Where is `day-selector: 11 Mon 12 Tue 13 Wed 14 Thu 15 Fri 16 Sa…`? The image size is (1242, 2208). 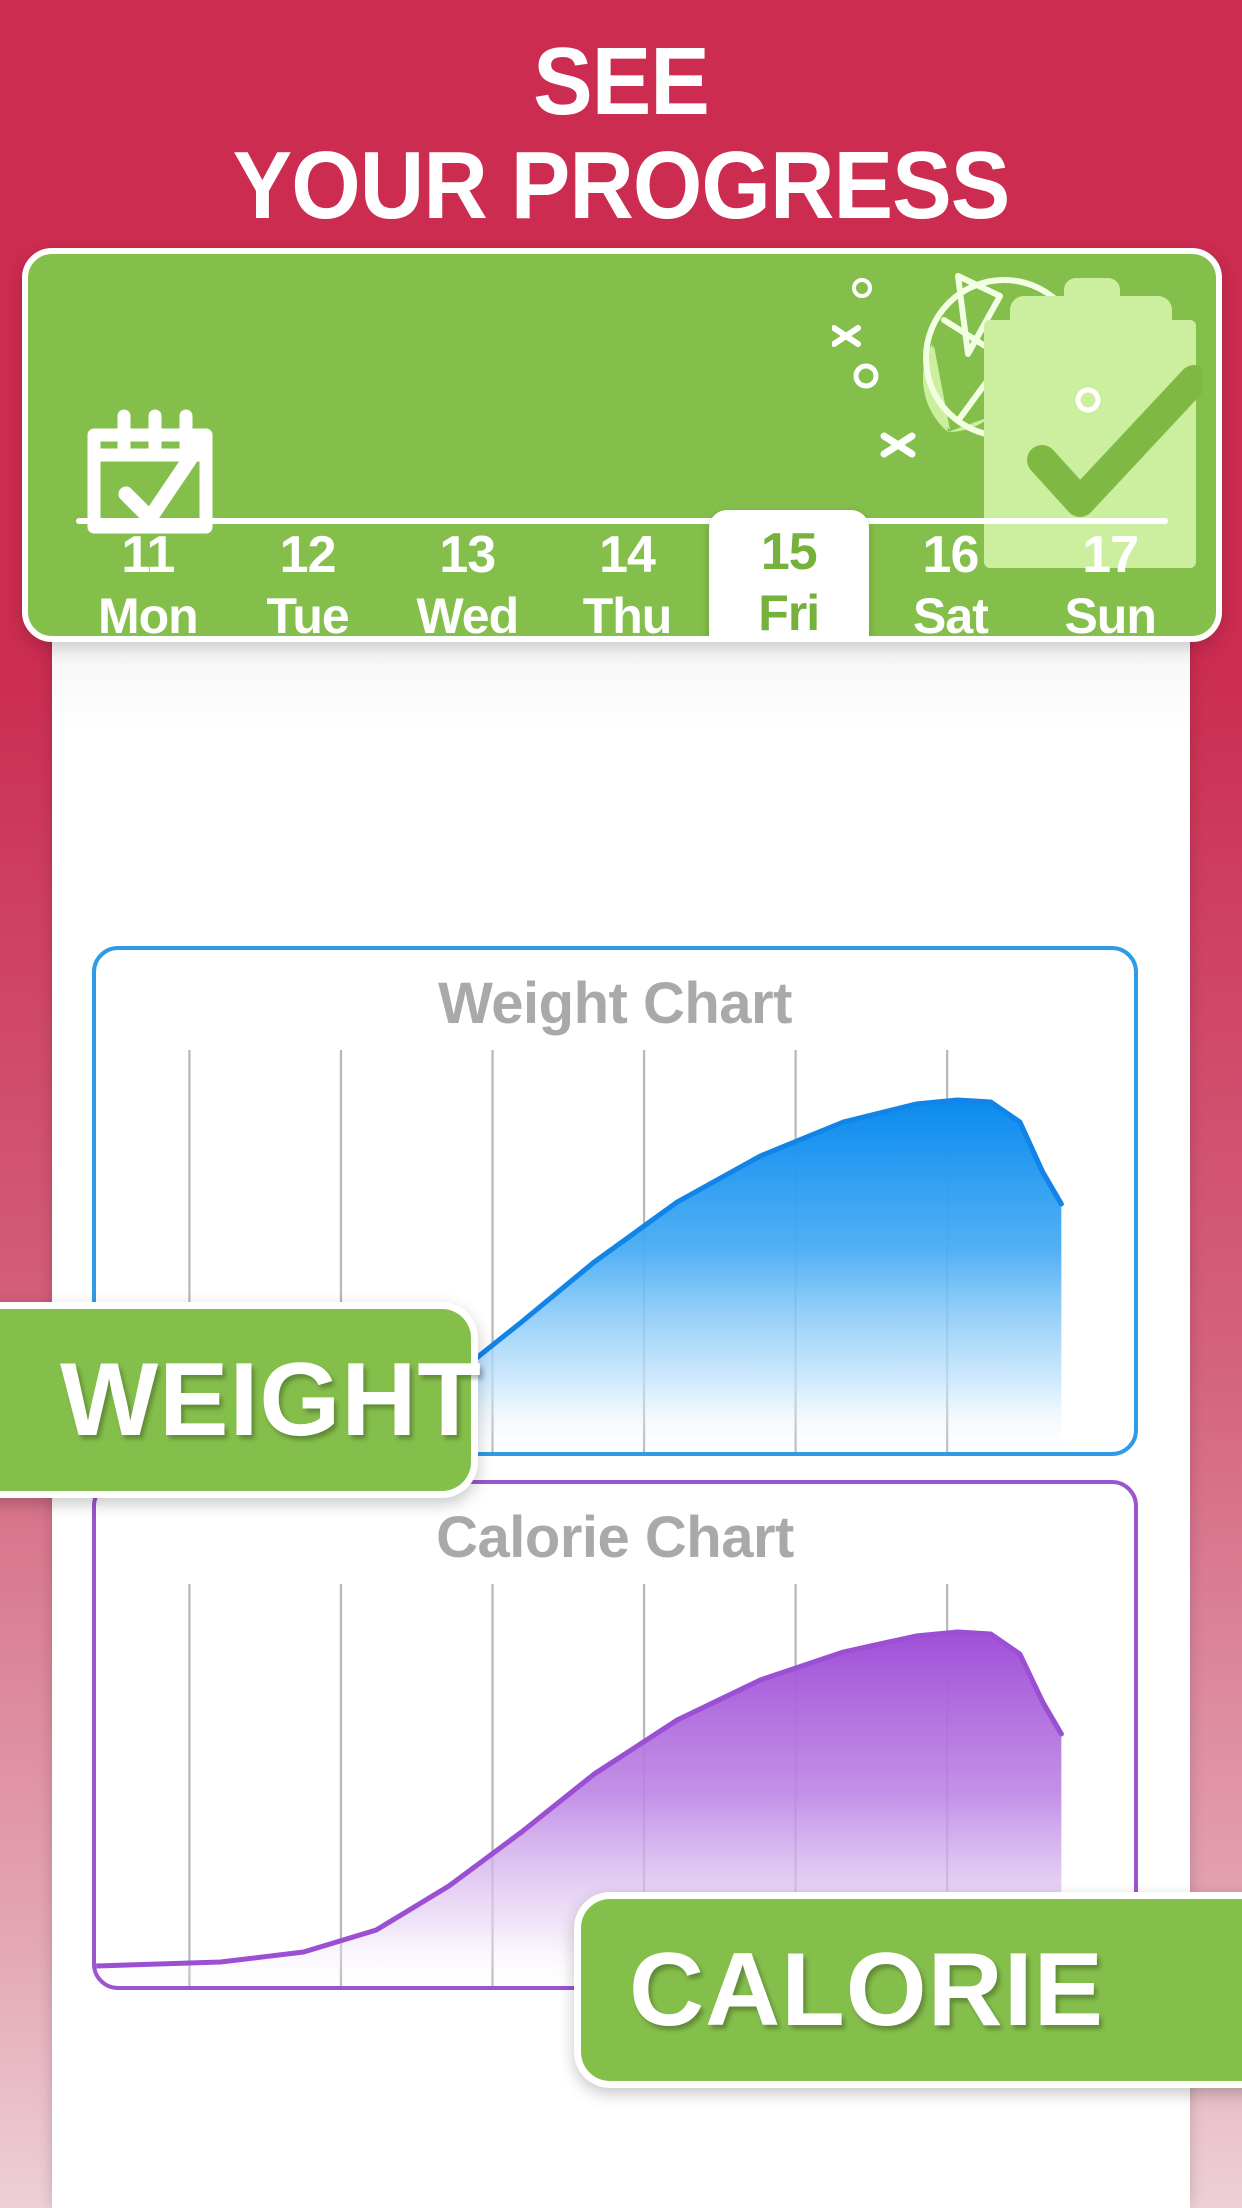 day-selector: 11 Mon 12 Tue 13 Wed 14 Thu 15 Fri 16 Sa… is located at coordinates (629, 576).